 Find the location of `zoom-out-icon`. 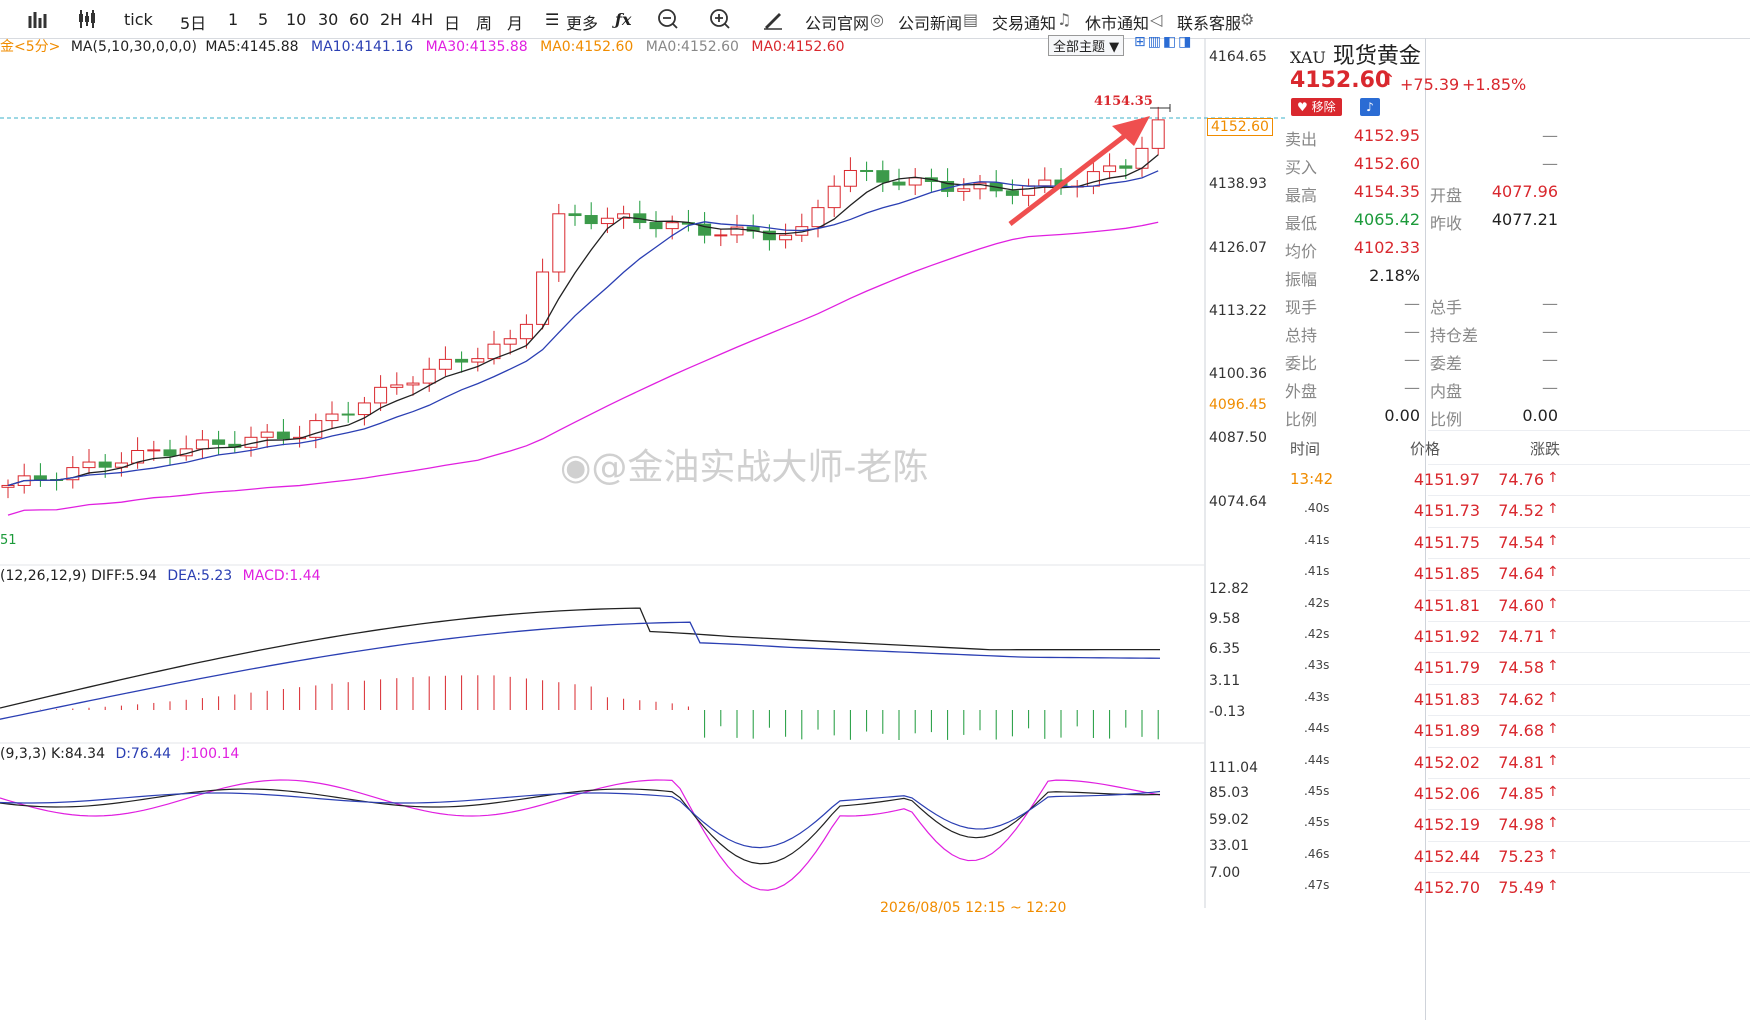

zoom-out-icon is located at coordinates (668, 19).